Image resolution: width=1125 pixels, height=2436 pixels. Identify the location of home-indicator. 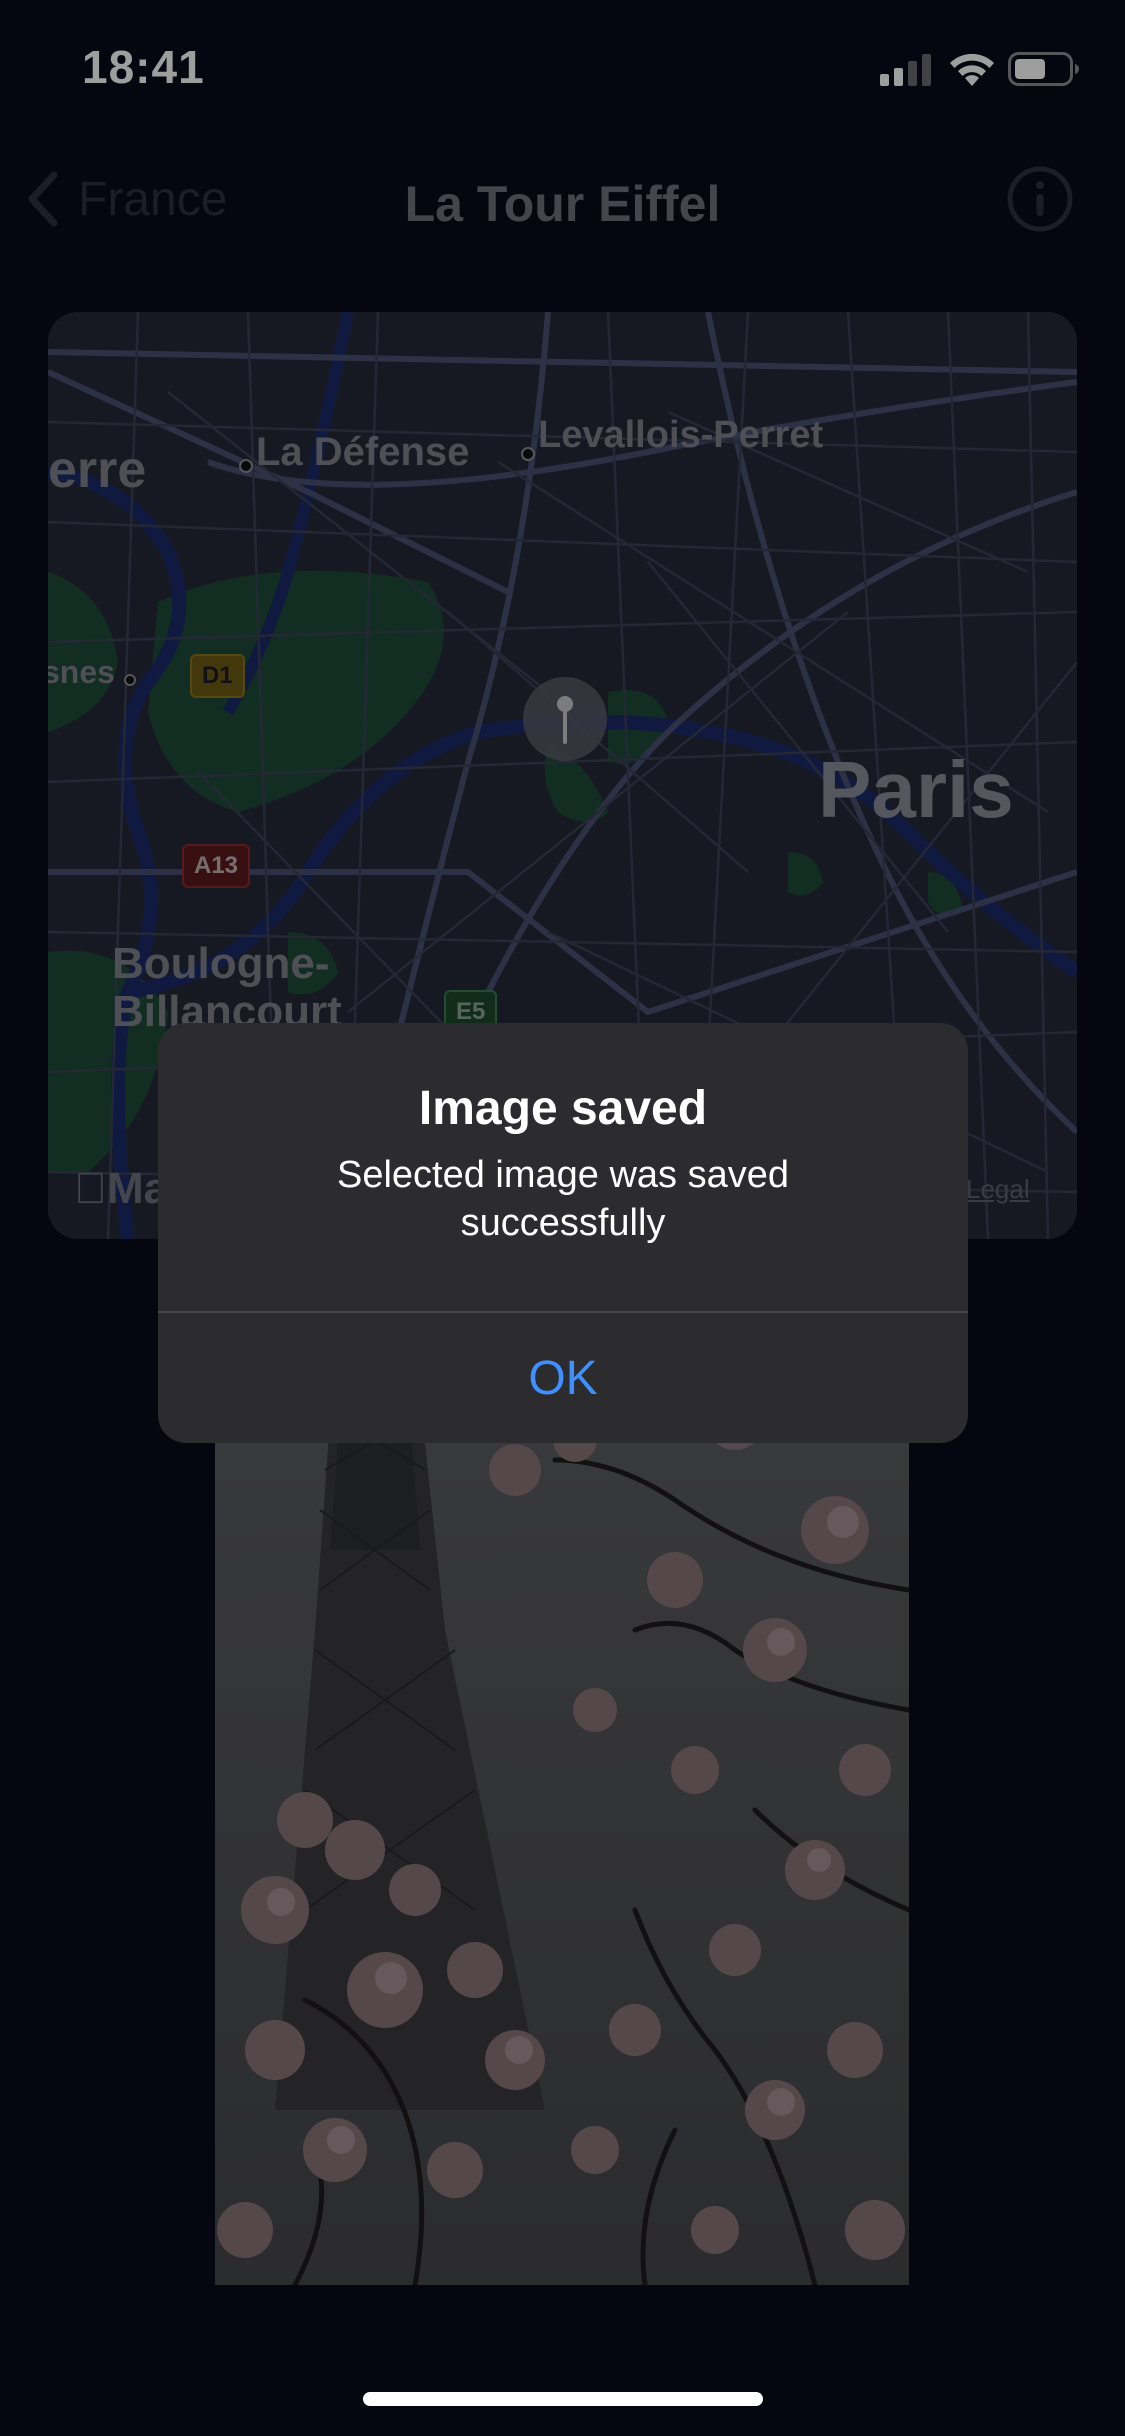
(563, 2399).